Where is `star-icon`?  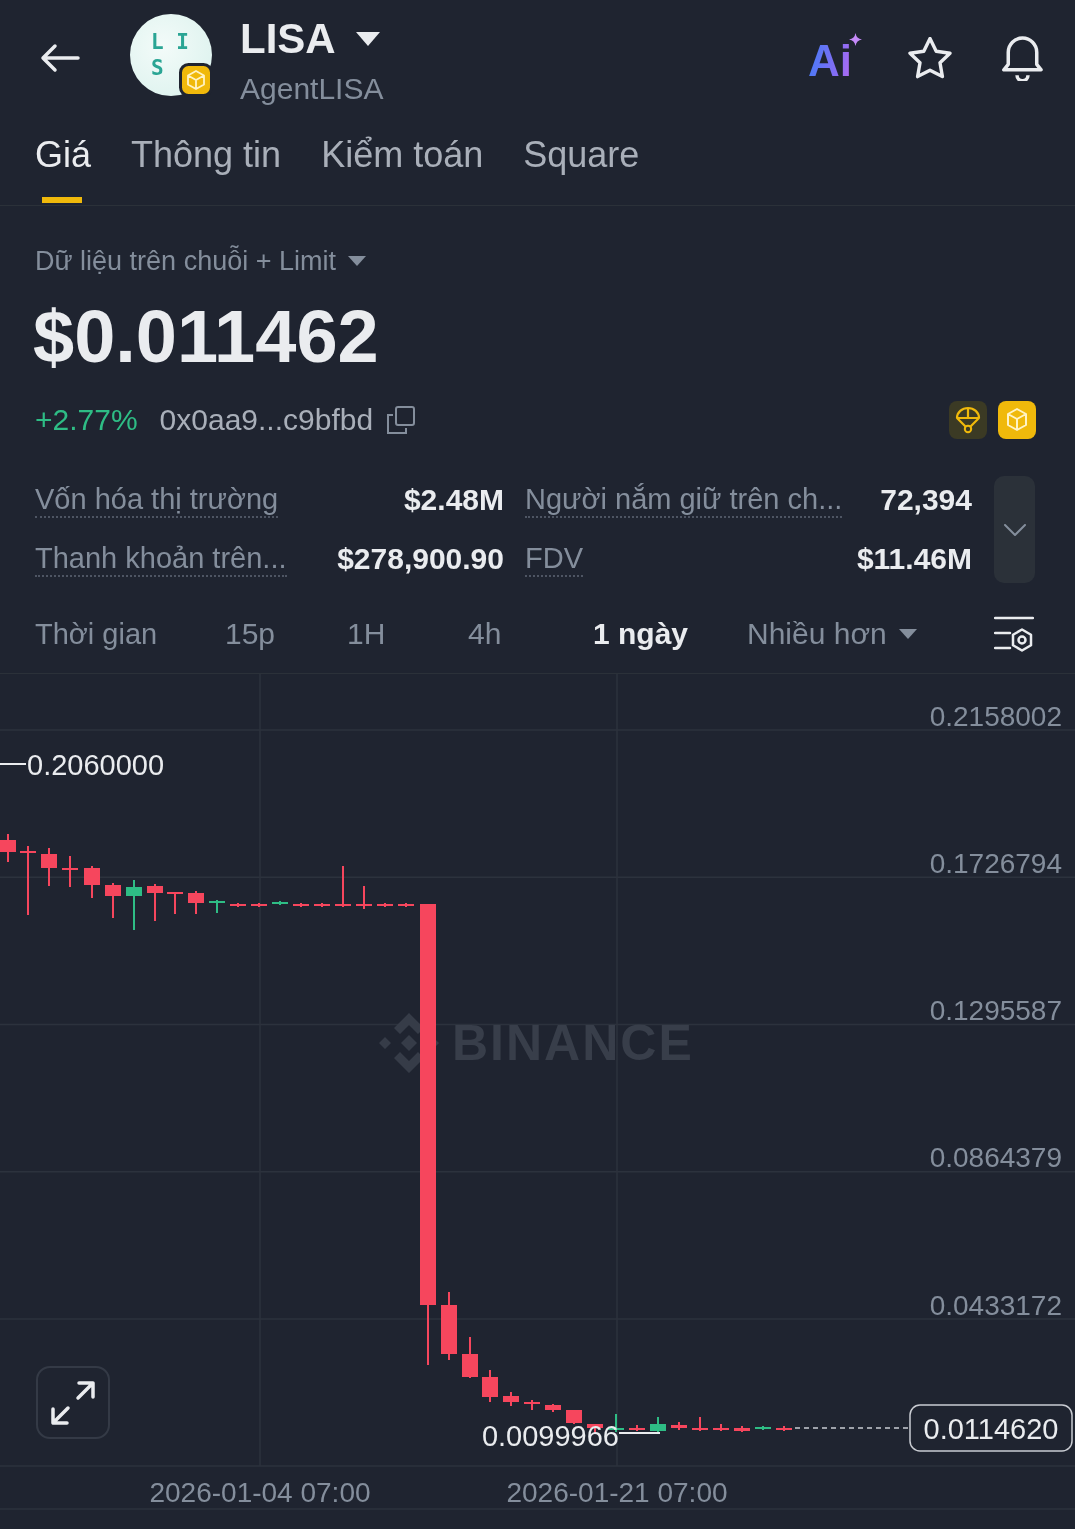 star-icon is located at coordinates (930, 57).